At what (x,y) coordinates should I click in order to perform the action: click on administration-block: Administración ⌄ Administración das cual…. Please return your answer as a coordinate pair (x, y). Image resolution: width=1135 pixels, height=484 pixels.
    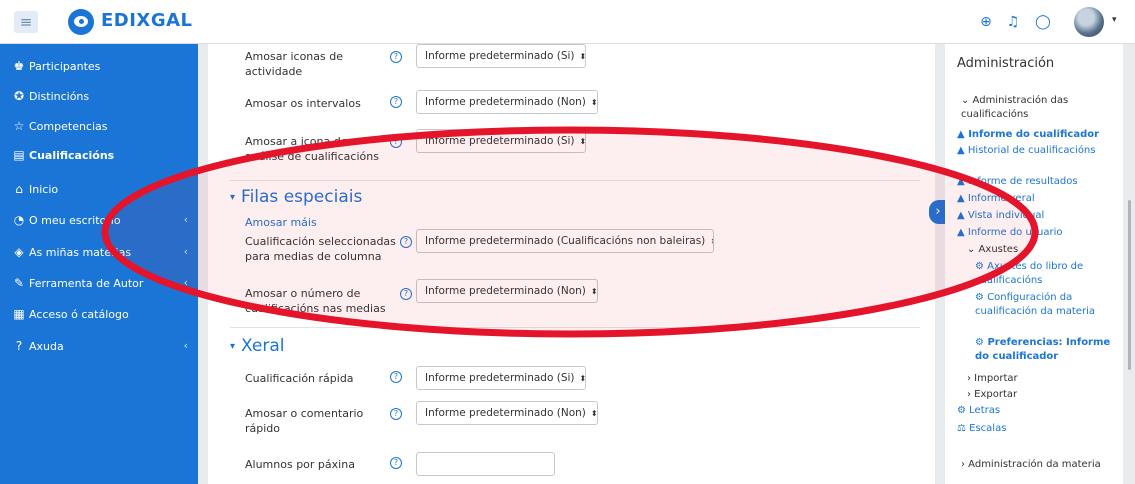
    Looking at the image, I should click on (1034, 264).